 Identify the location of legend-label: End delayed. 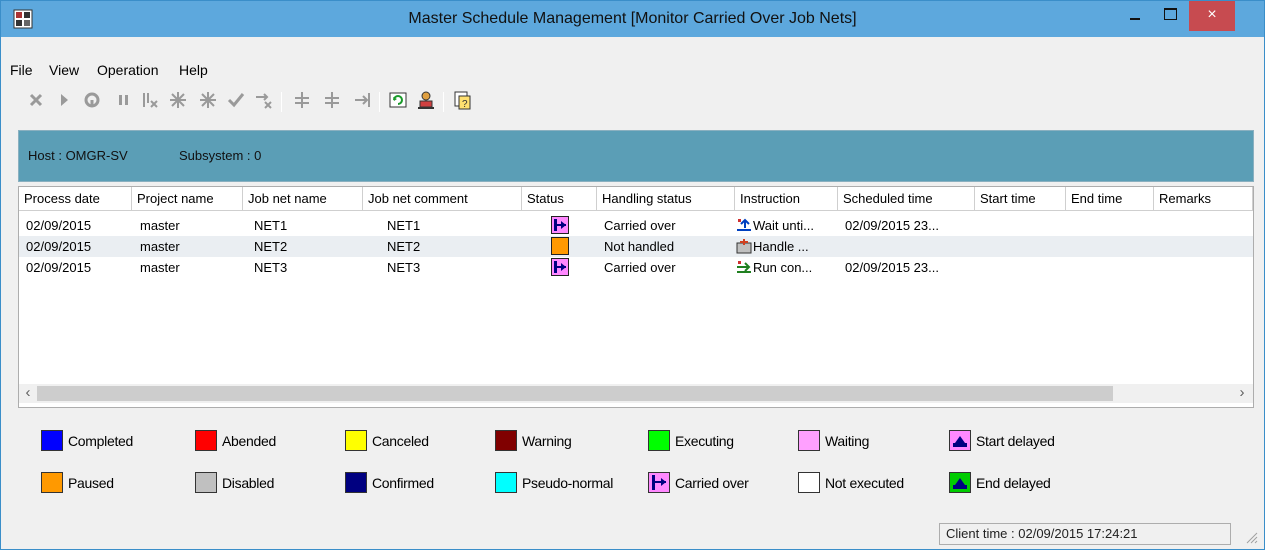
(1013, 483).